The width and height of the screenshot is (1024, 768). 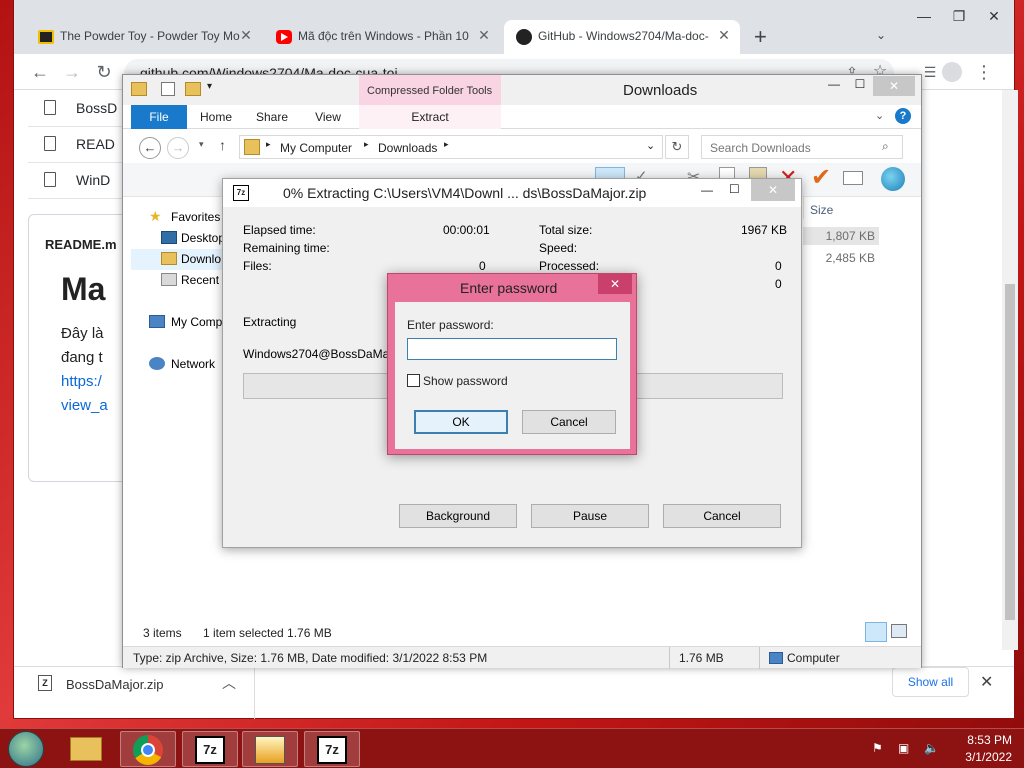 I want to click on tab-share: Share, so click(x=272, y=117).